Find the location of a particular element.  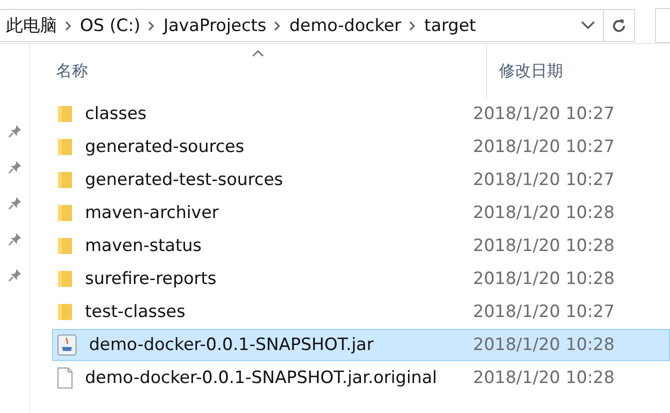

java-file-icon is located at coordinates (67, 345).